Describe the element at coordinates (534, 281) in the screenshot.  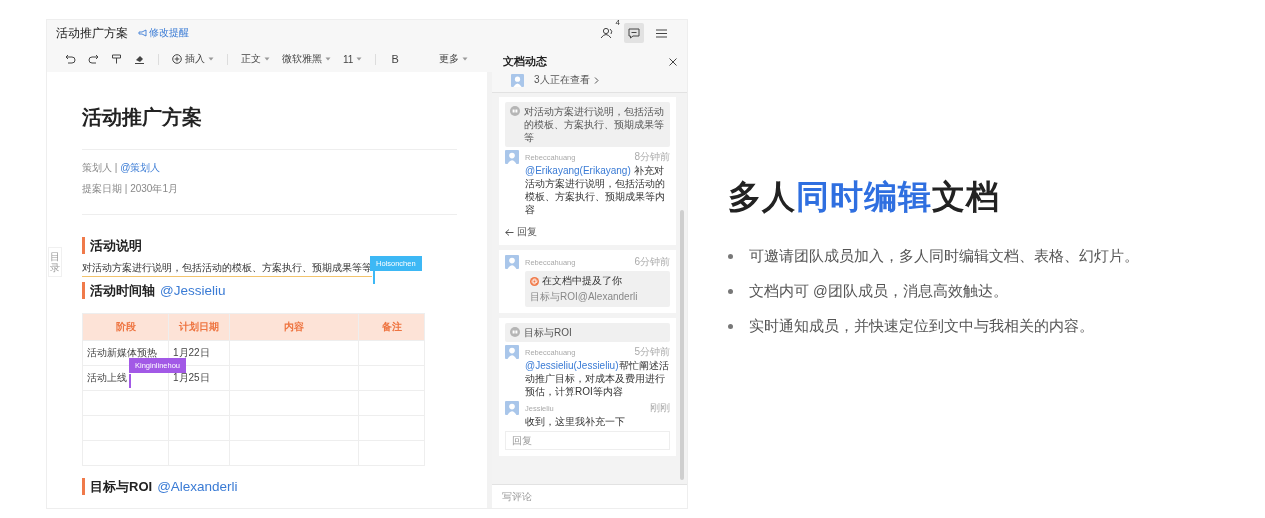
I see `at-sign-icon` at that location.